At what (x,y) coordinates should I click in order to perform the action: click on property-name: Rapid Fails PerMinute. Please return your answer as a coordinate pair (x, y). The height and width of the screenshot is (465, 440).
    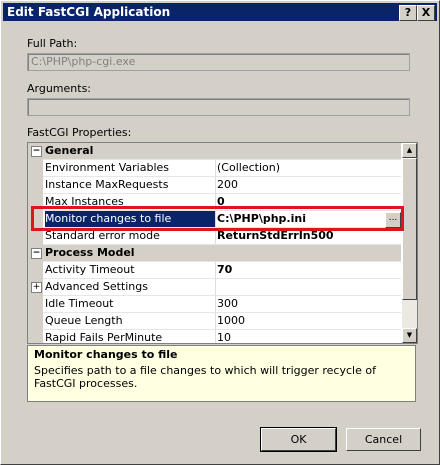
    Looking at the image, I should click on (130, 336).